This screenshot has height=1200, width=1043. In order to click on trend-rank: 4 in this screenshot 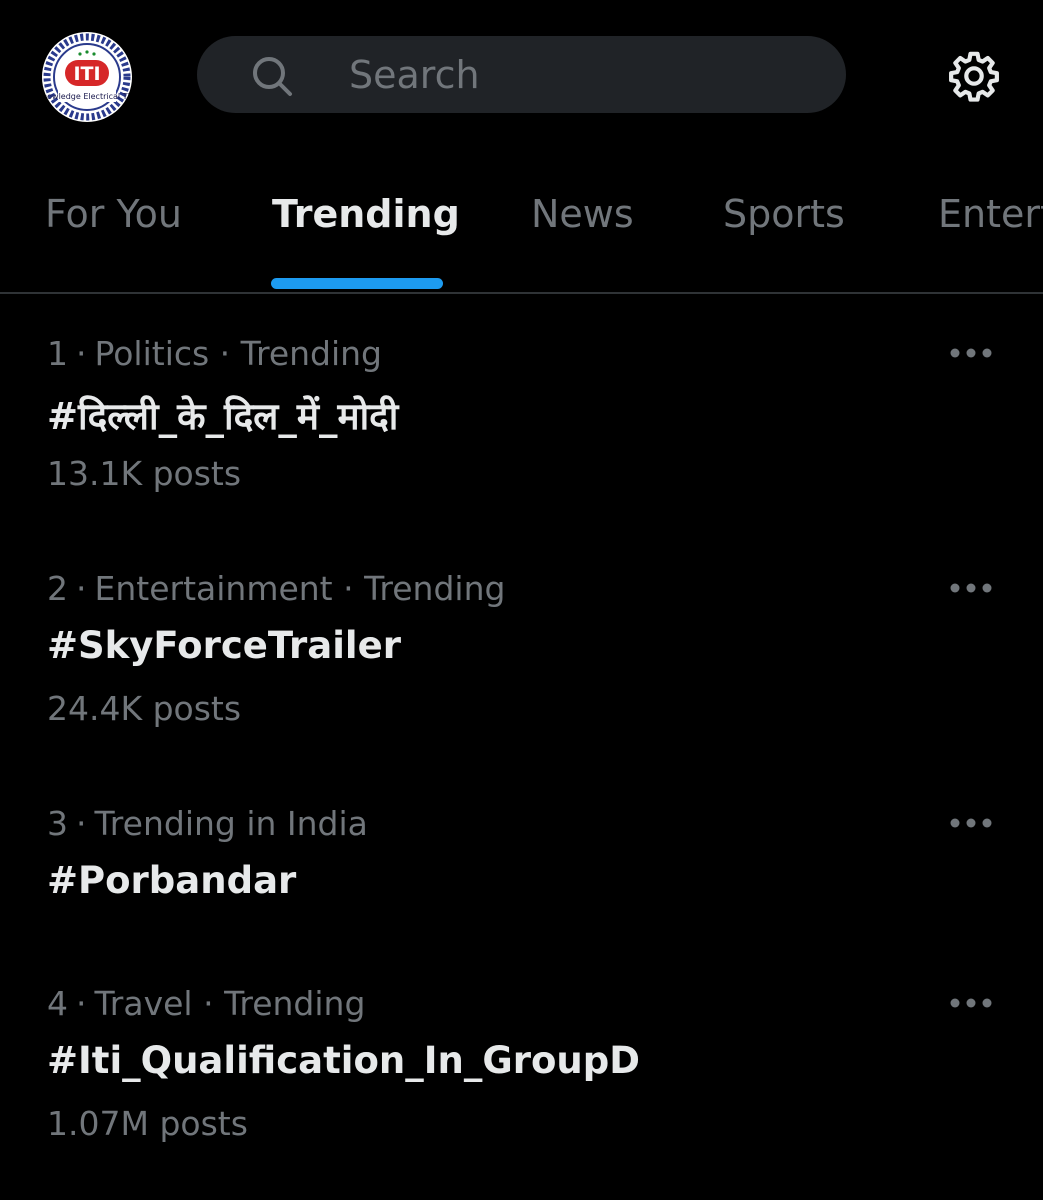, I will do `click(57, 1003)`.